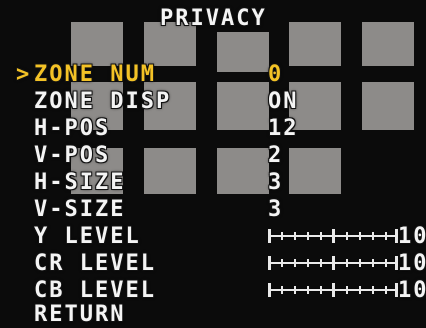 The width and height of the screenshot is (426, 328). Describe the element at coordinates (412, 263) in the screenshot. I see `menu-item-cr-level-value: 10` at that location.